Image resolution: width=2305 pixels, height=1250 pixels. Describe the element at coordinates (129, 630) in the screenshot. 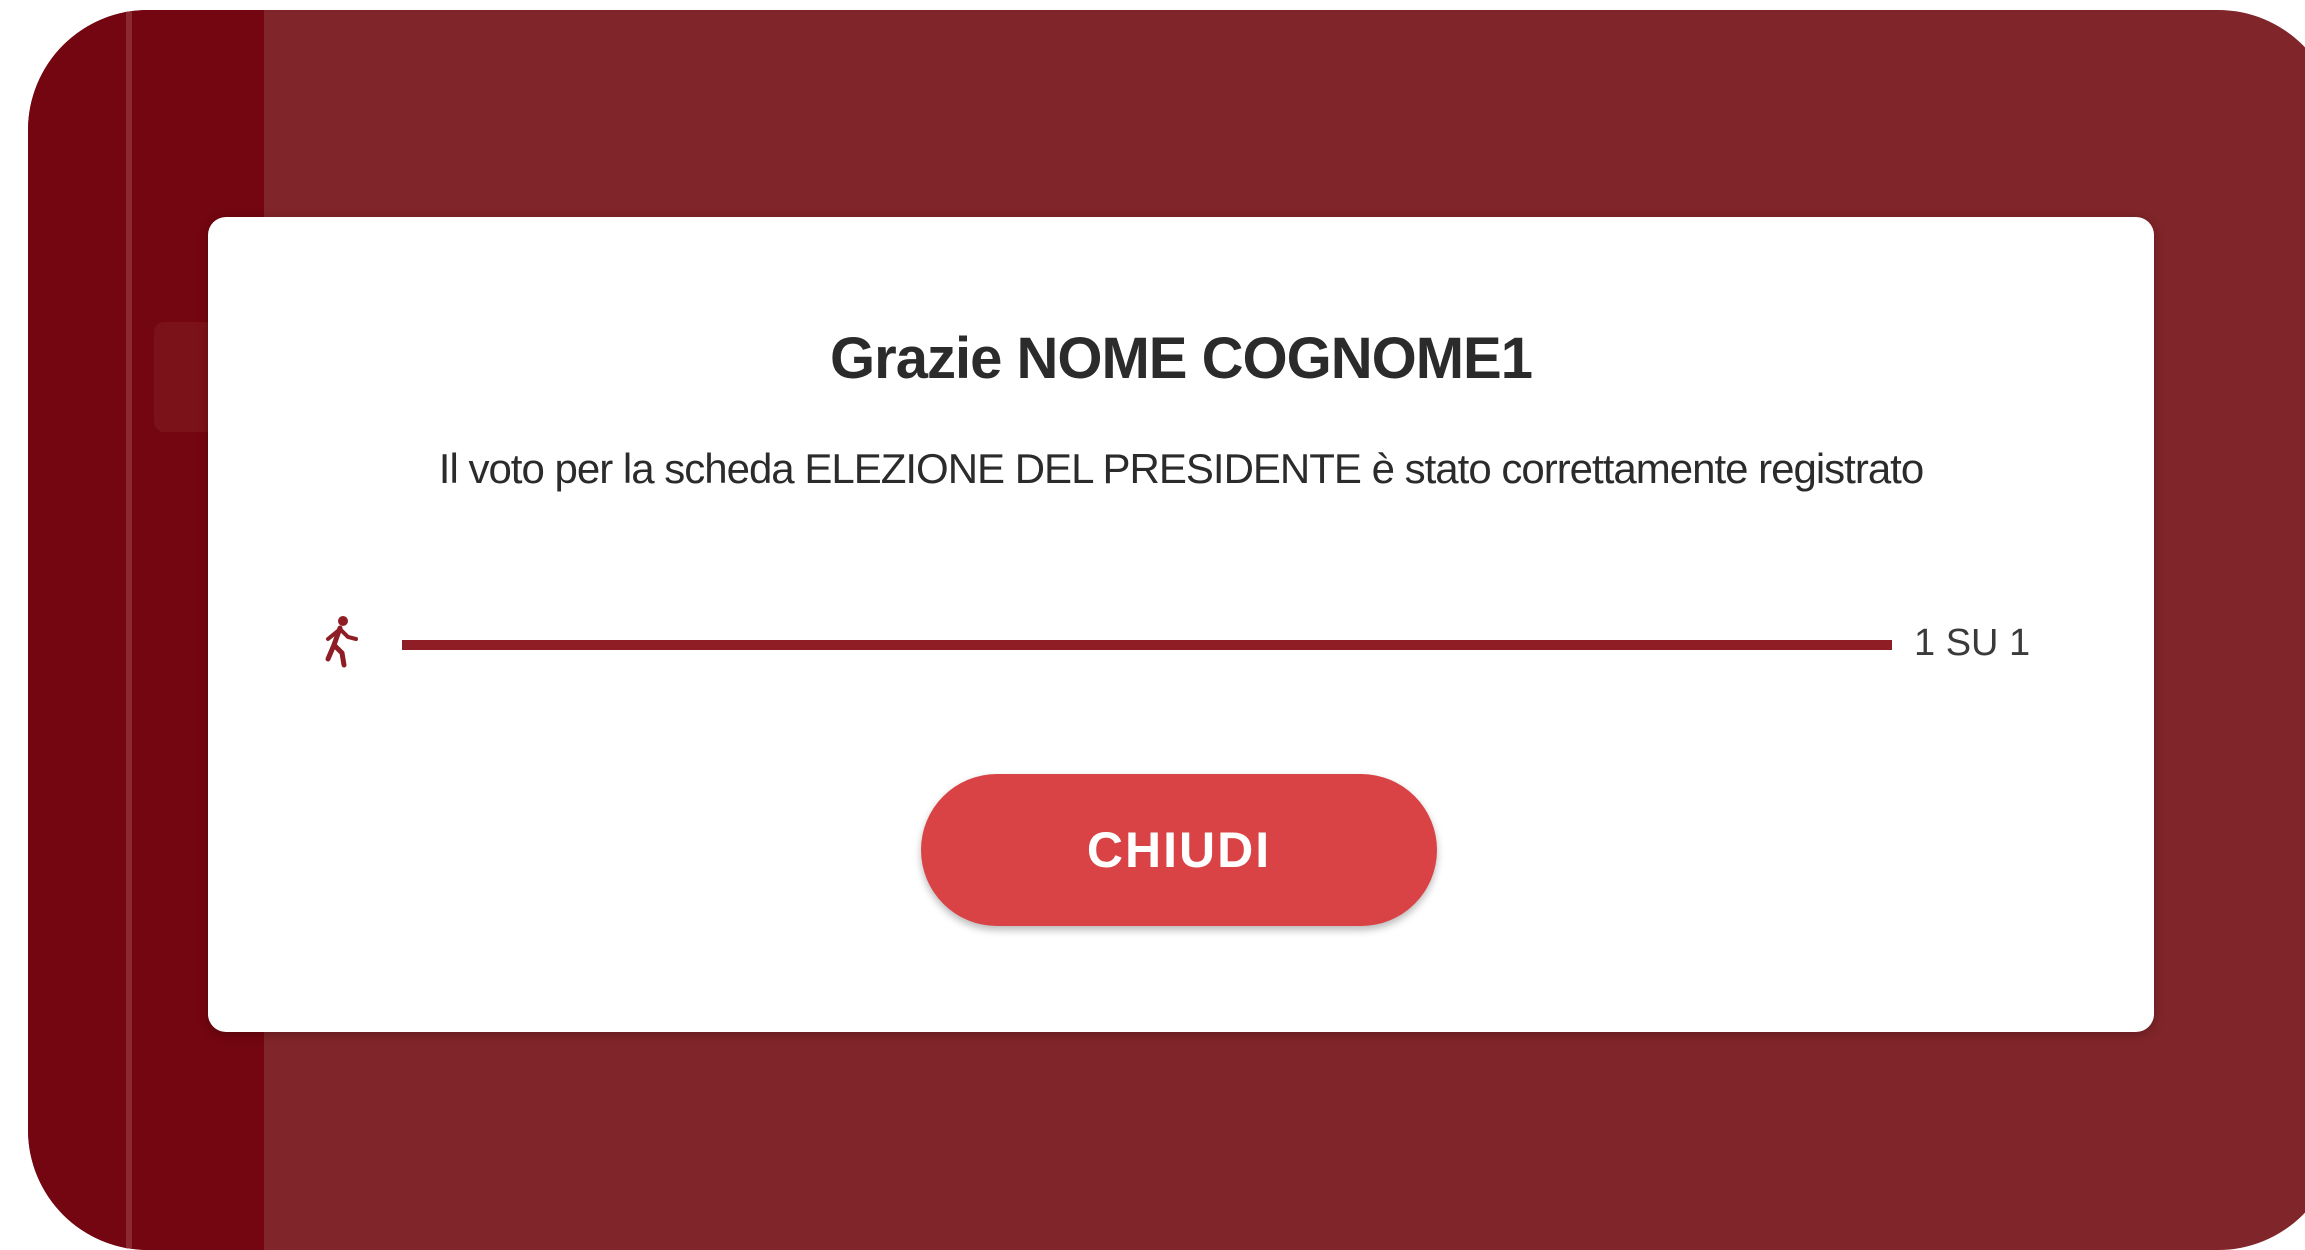

I see `sidebar-divider` at that location.